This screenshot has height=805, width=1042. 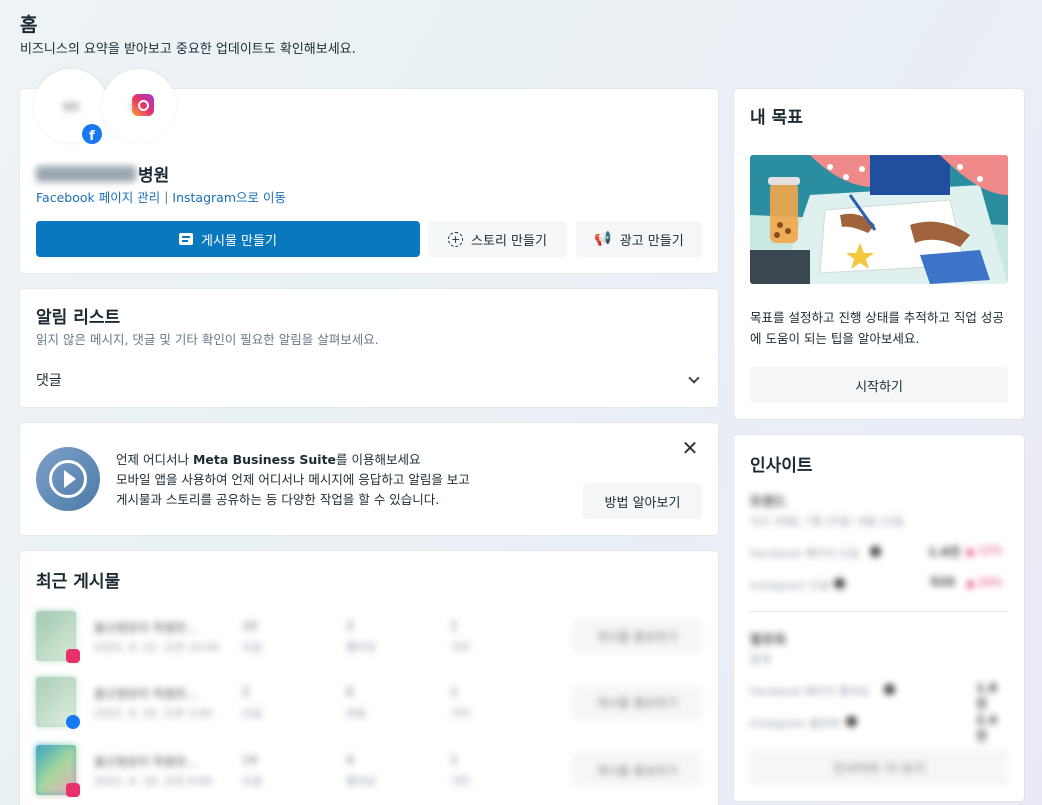 What do you see at coordinates (987, 696) in the screenshot?
I see `insight-metric-value: 1.8천` at bounding box center [987, 696].